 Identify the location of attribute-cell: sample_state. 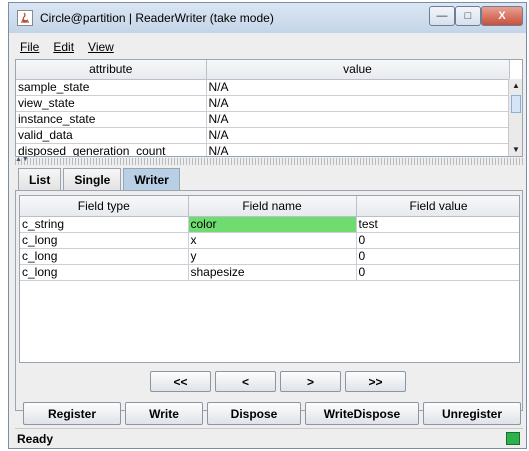
(111, 87).